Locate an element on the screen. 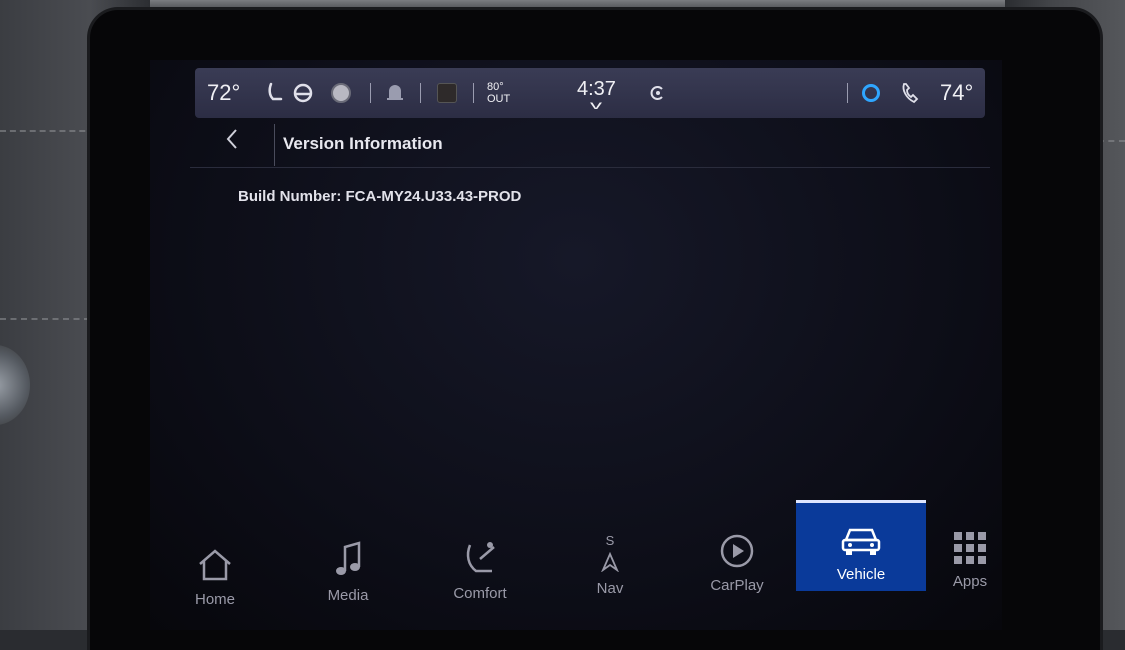 Image resolution: width=1125 pixels, height=650 pixels. driver-temp: 72° is located at coordinates (223, 93).